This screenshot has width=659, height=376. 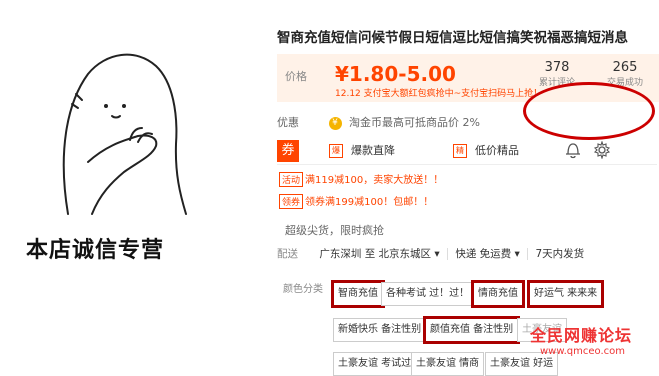 What do you see at coordinates (395, 74) in the screenshot?
I see `price-value: ¥1.80-5.00` at bounding box center [395, 74].